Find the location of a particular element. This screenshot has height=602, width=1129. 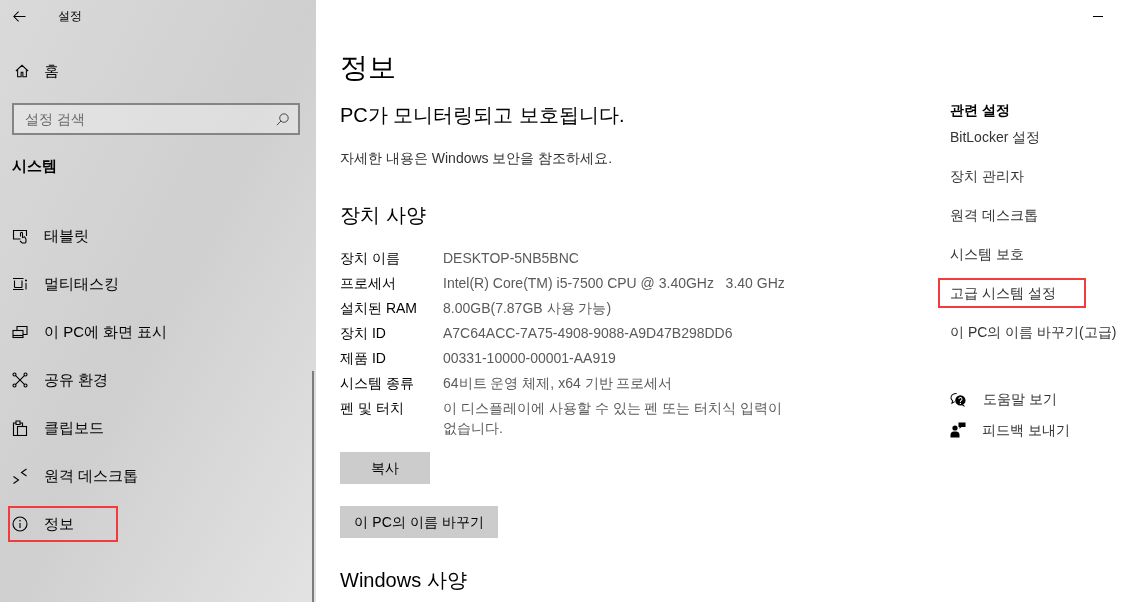

spec-label: 장치 이름 is located at coordinates (370, 257).